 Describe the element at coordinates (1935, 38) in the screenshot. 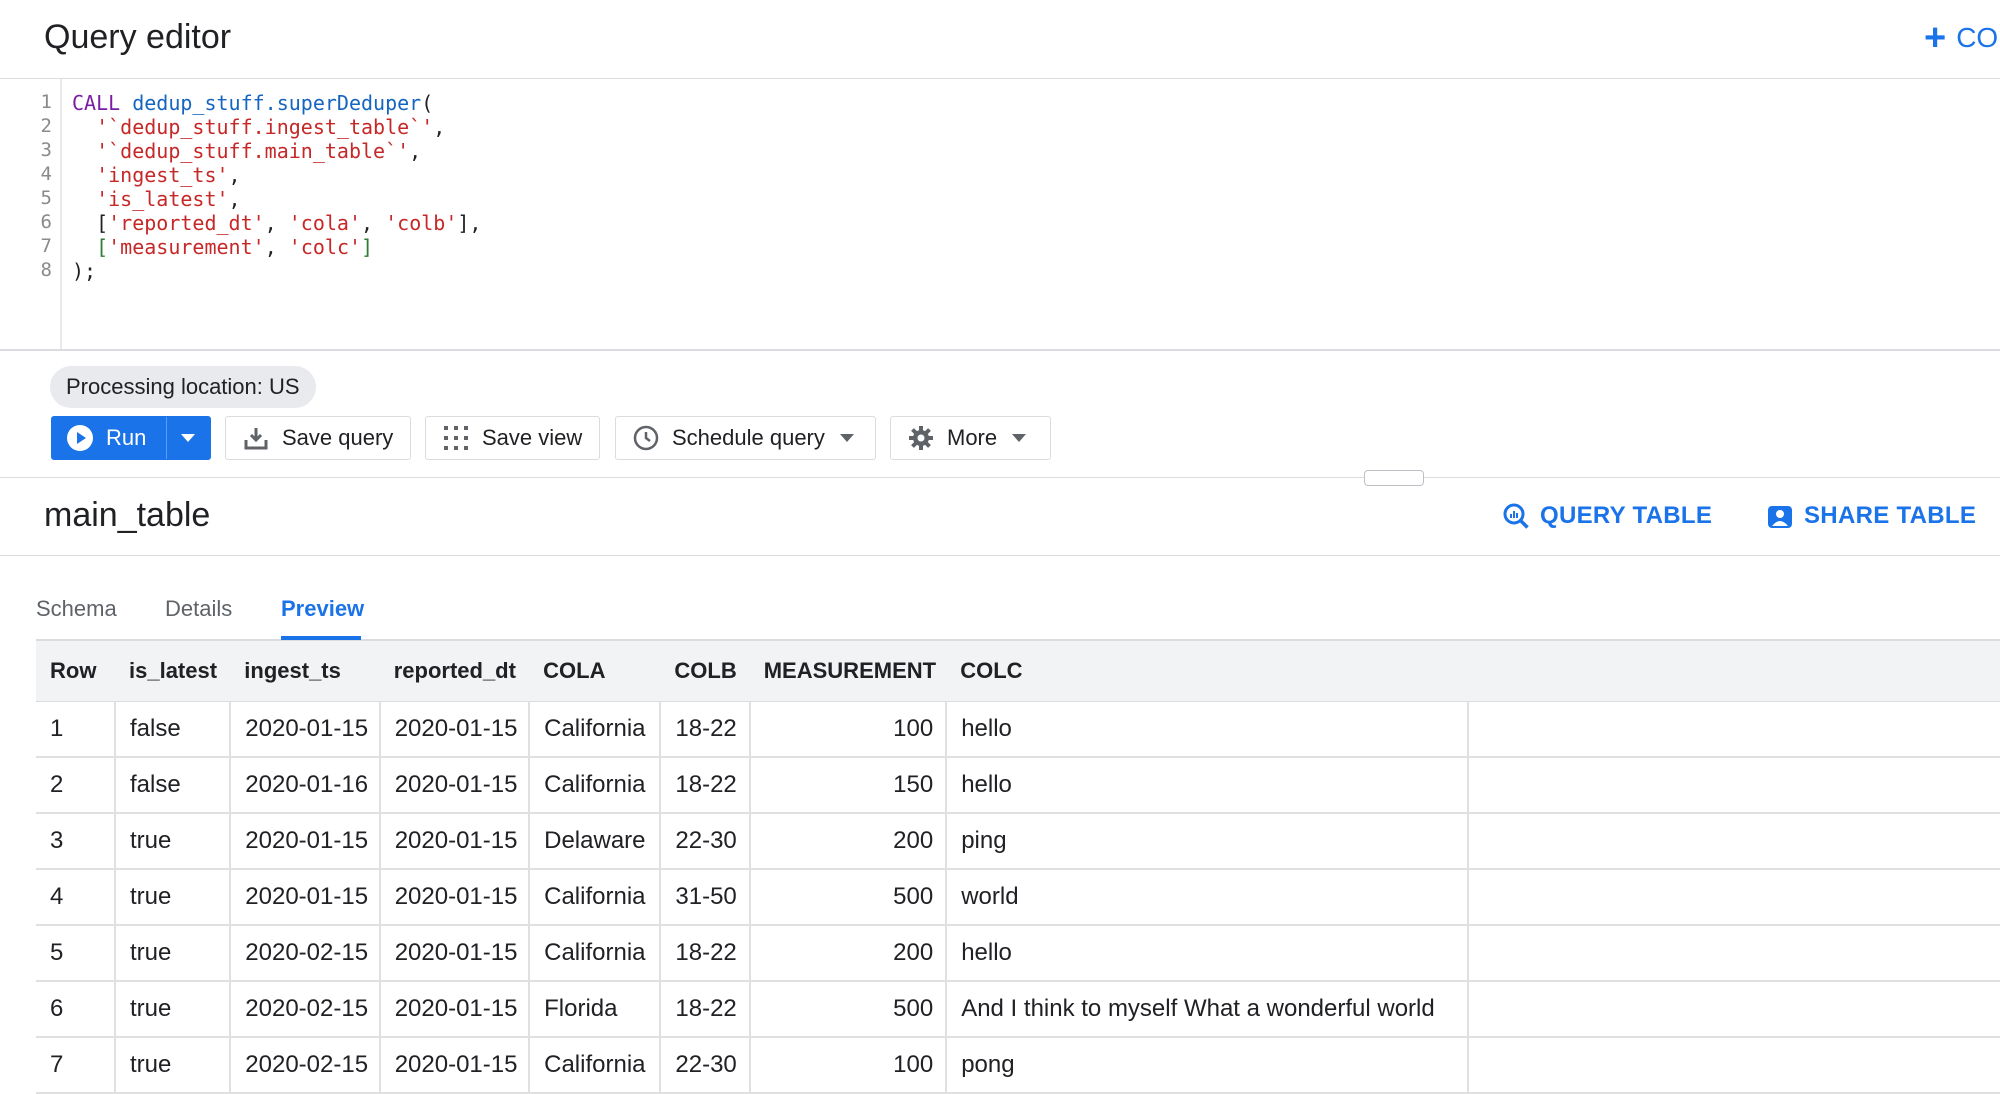

I see `plus-icon: +` at that location.